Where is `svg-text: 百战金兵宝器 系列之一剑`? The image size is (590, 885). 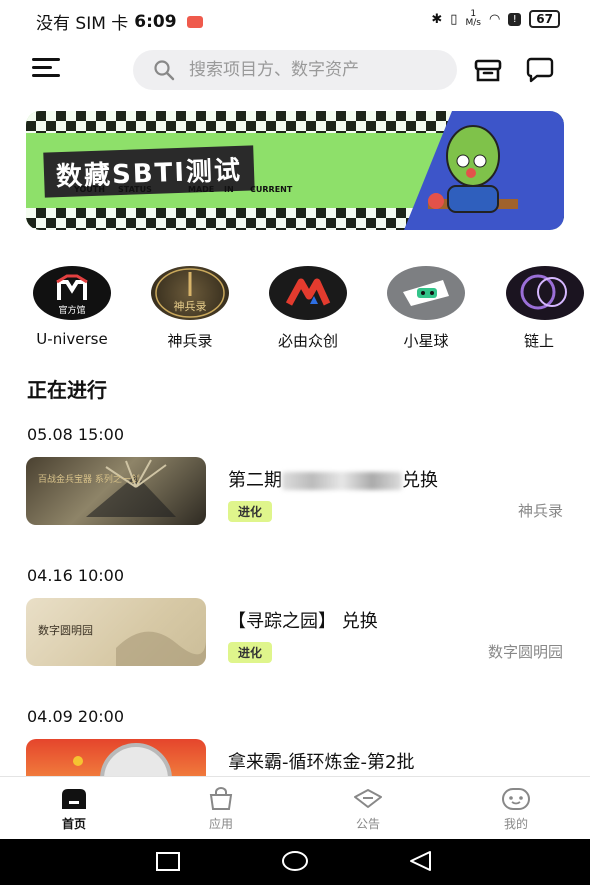 svg-text: 百战金兵宝器 系列之一剑 is located at coordinates (89, 479).